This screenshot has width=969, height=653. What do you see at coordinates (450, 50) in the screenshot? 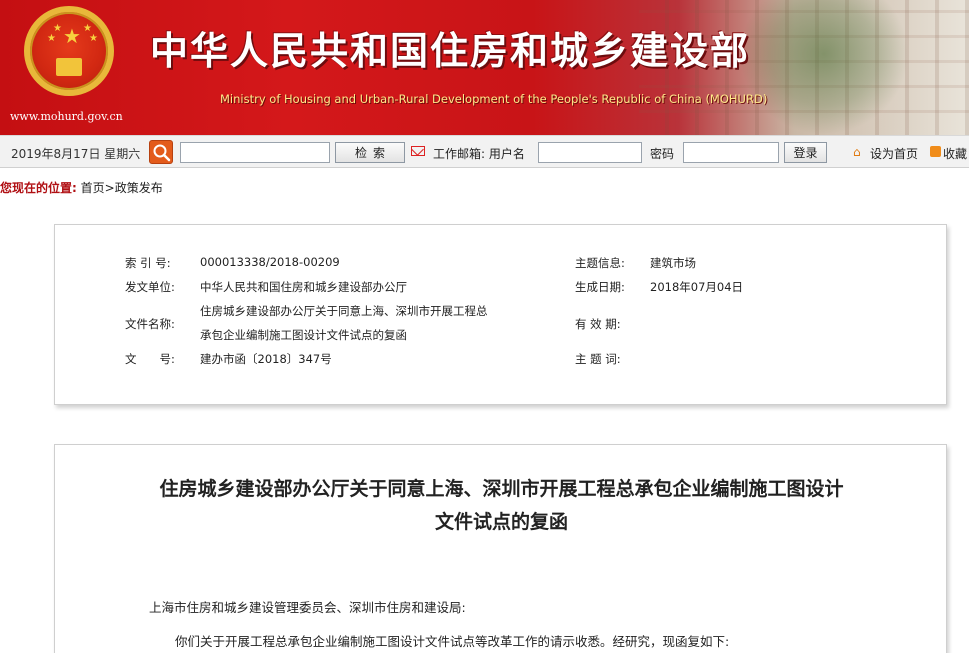
I see `site-title: 中华人民共和国住房和城乡建设部` at bounding box center [450, 50].